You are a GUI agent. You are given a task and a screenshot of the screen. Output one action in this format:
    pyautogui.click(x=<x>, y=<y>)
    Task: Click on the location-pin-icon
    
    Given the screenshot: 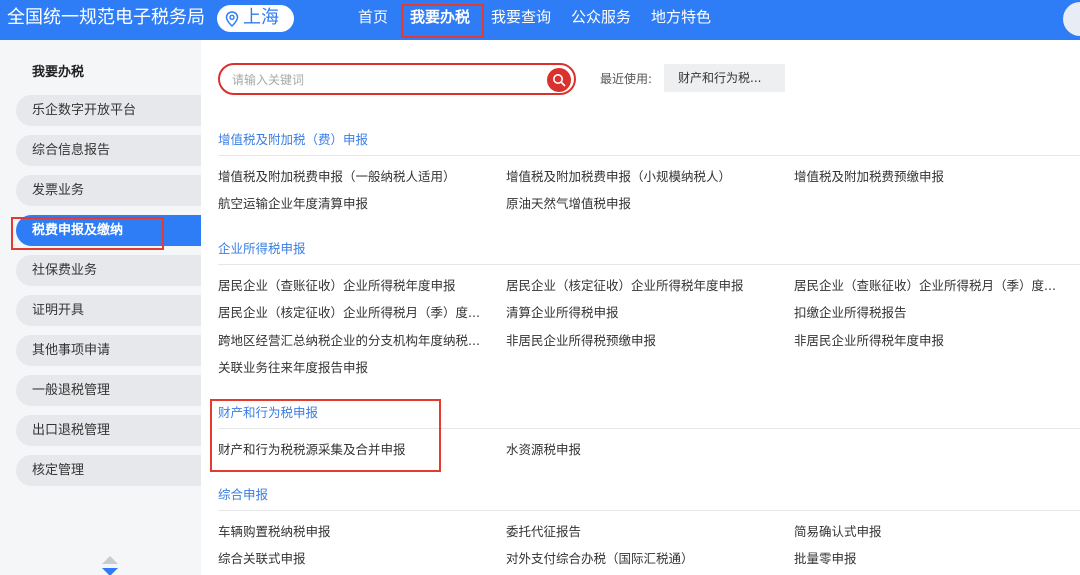 What is the action you would take?
    pyautogui.click(x=232, y=19)
    